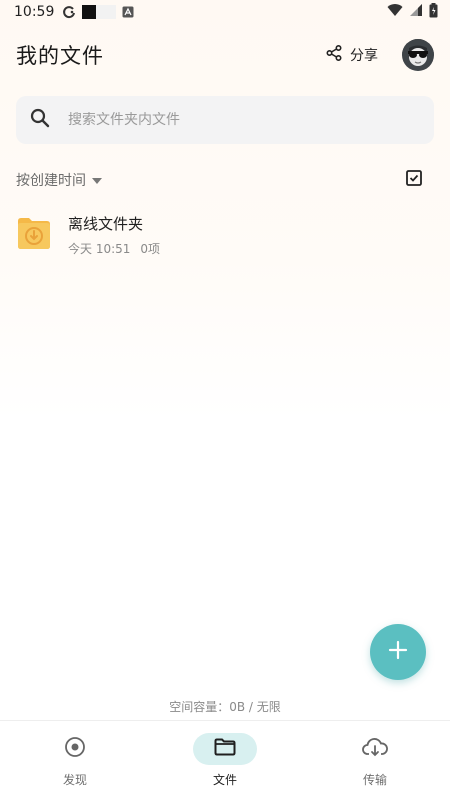 This screenshot has width=450, height=800. What do you see at coordinates (150, 249) in the screenshot?
I see `file-count: 0项` at bounding box center [150, 249].